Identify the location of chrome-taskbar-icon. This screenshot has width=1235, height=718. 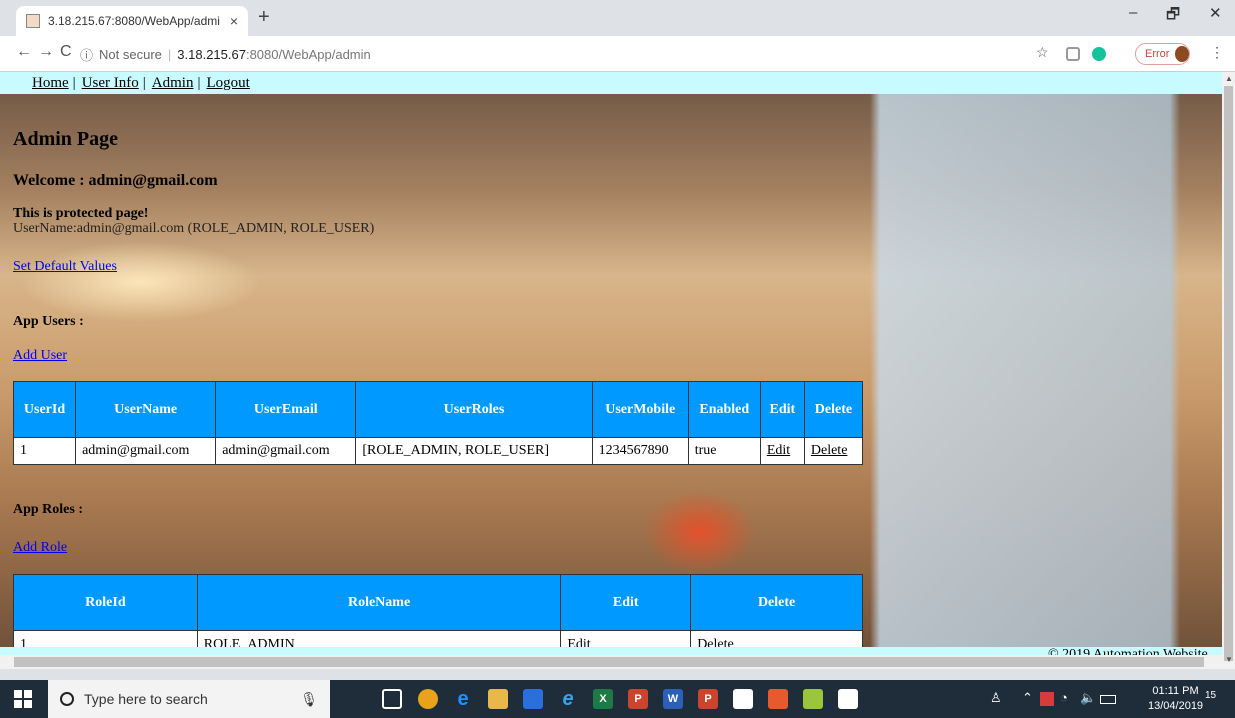
(428, 699).